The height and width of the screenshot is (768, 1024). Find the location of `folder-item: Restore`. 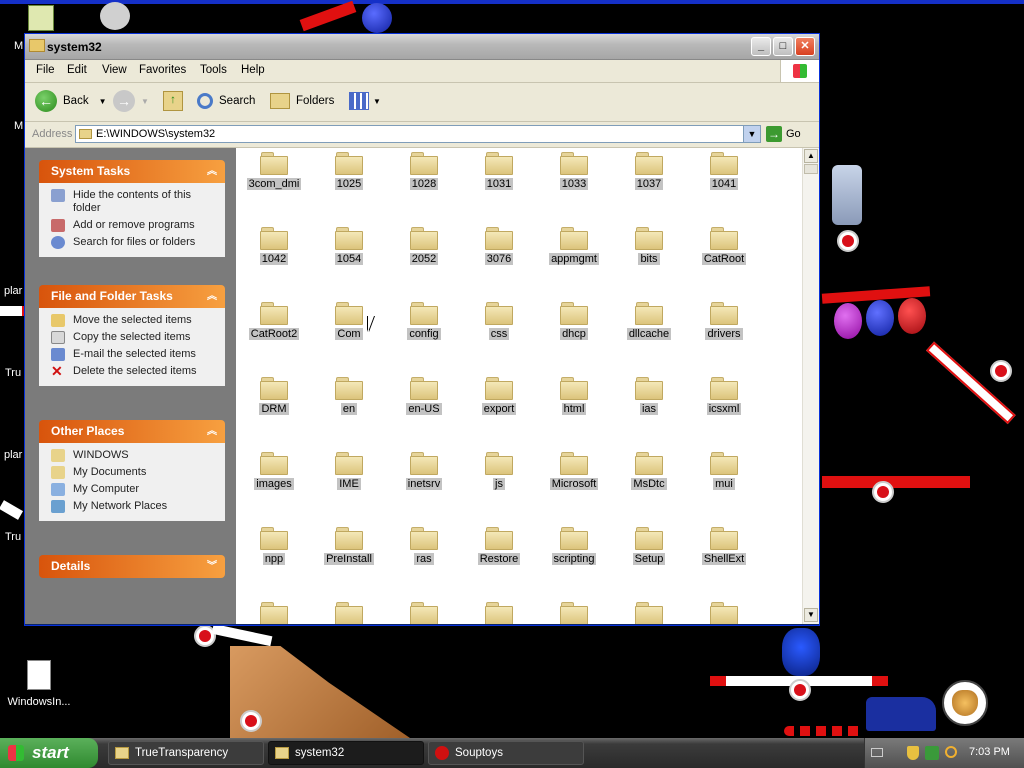

folder-item: Restore is located at coordinates (499, 546).